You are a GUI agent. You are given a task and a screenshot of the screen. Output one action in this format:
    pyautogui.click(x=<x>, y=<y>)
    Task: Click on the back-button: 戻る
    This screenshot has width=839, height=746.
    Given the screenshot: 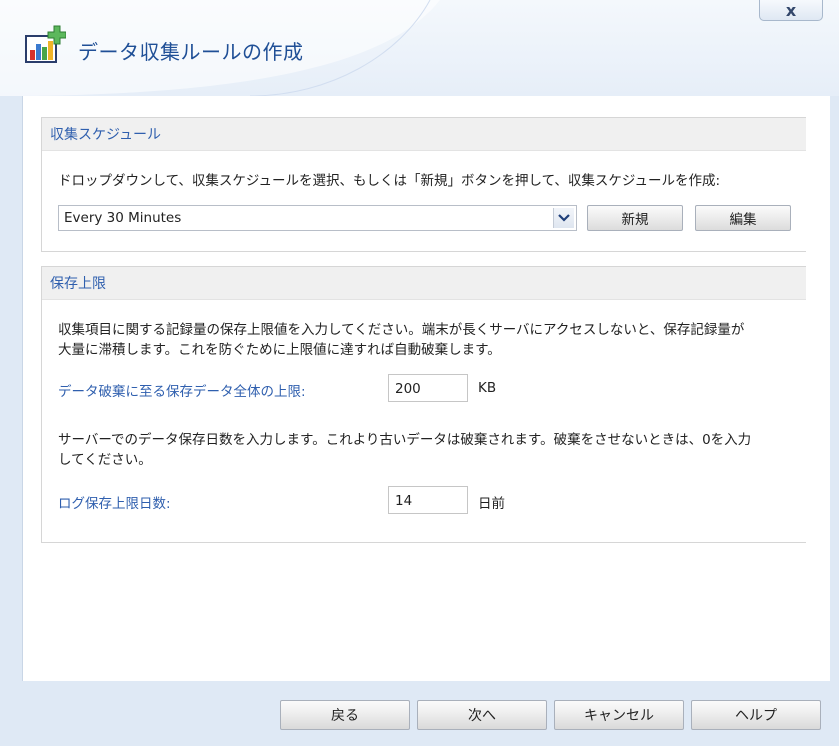 What is the action you would take?
    pyautogui.click(x=345, y=715)
    